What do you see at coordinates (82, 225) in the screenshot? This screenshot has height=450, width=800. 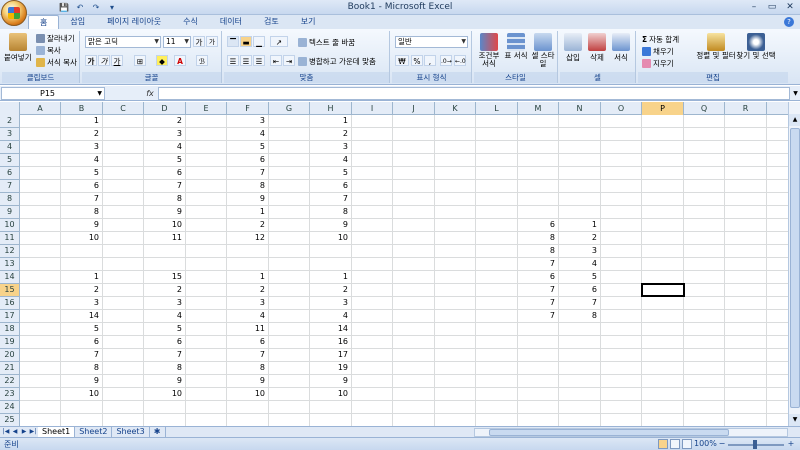 I see `cell-b10: 9` at bounding box center [82, 225].